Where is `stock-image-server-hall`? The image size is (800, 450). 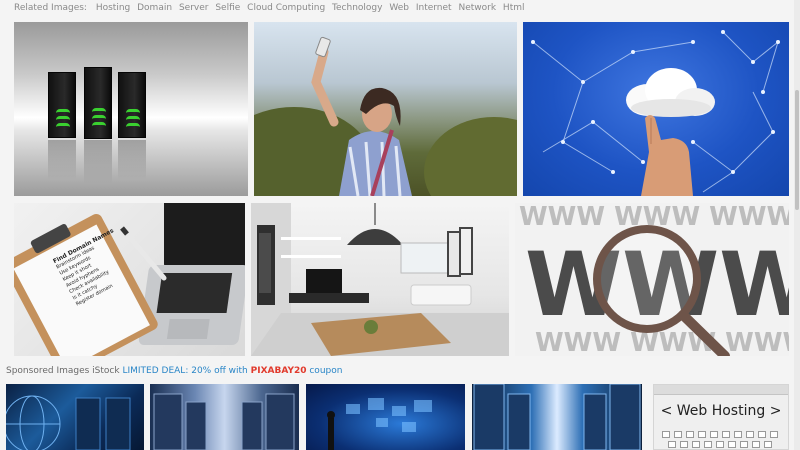 stock-image-server-hall is located at coordinates (224, 417).